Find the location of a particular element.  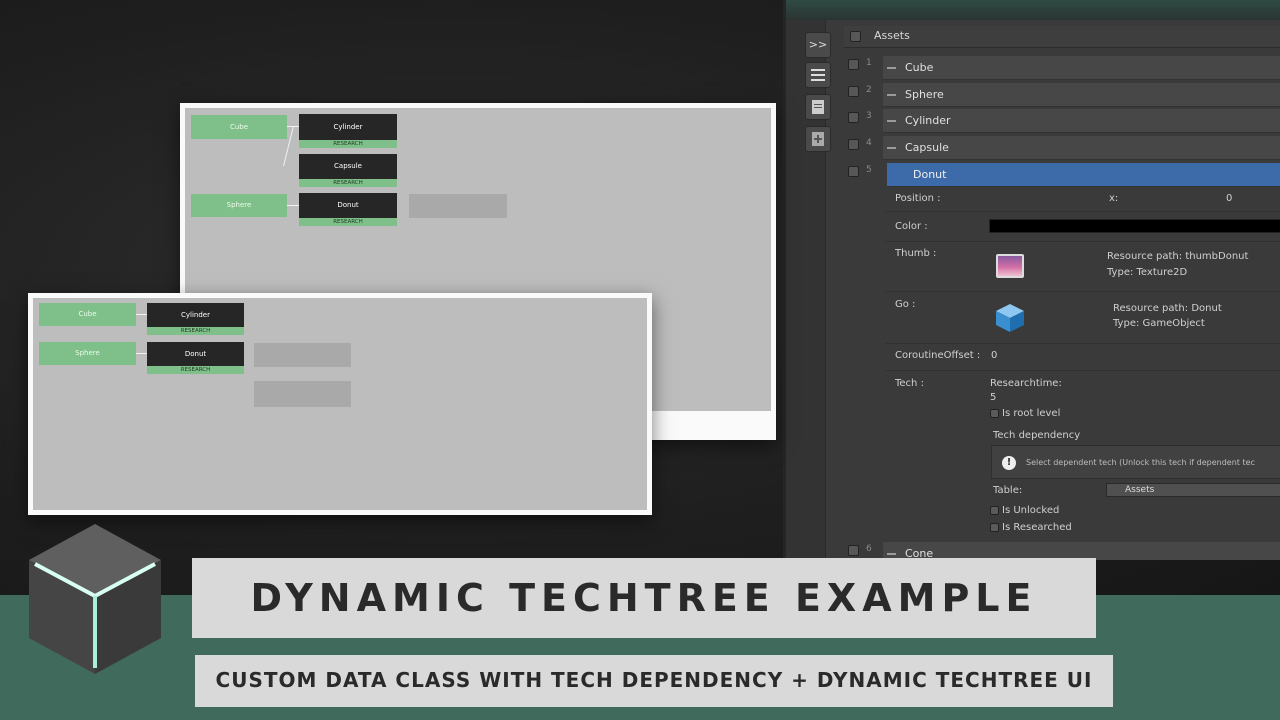

side-toolbar: >> is located at coordinates (808, 290).